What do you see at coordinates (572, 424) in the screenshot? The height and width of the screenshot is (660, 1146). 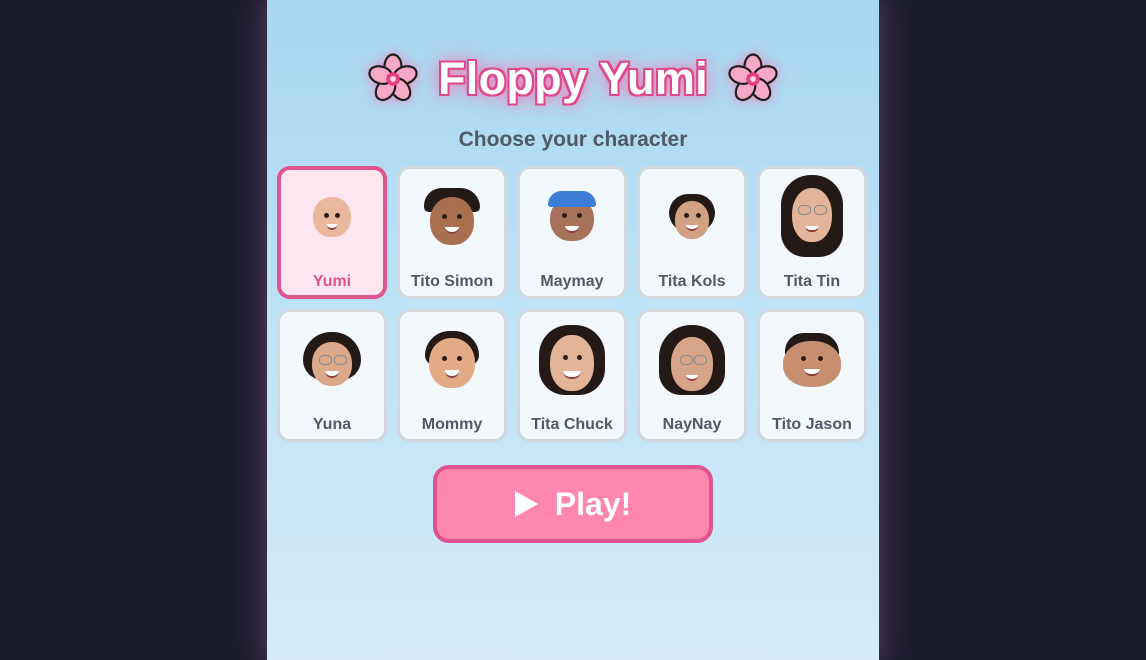 I see `character-name: Tita Chuck` at bounding box center [572, 424].